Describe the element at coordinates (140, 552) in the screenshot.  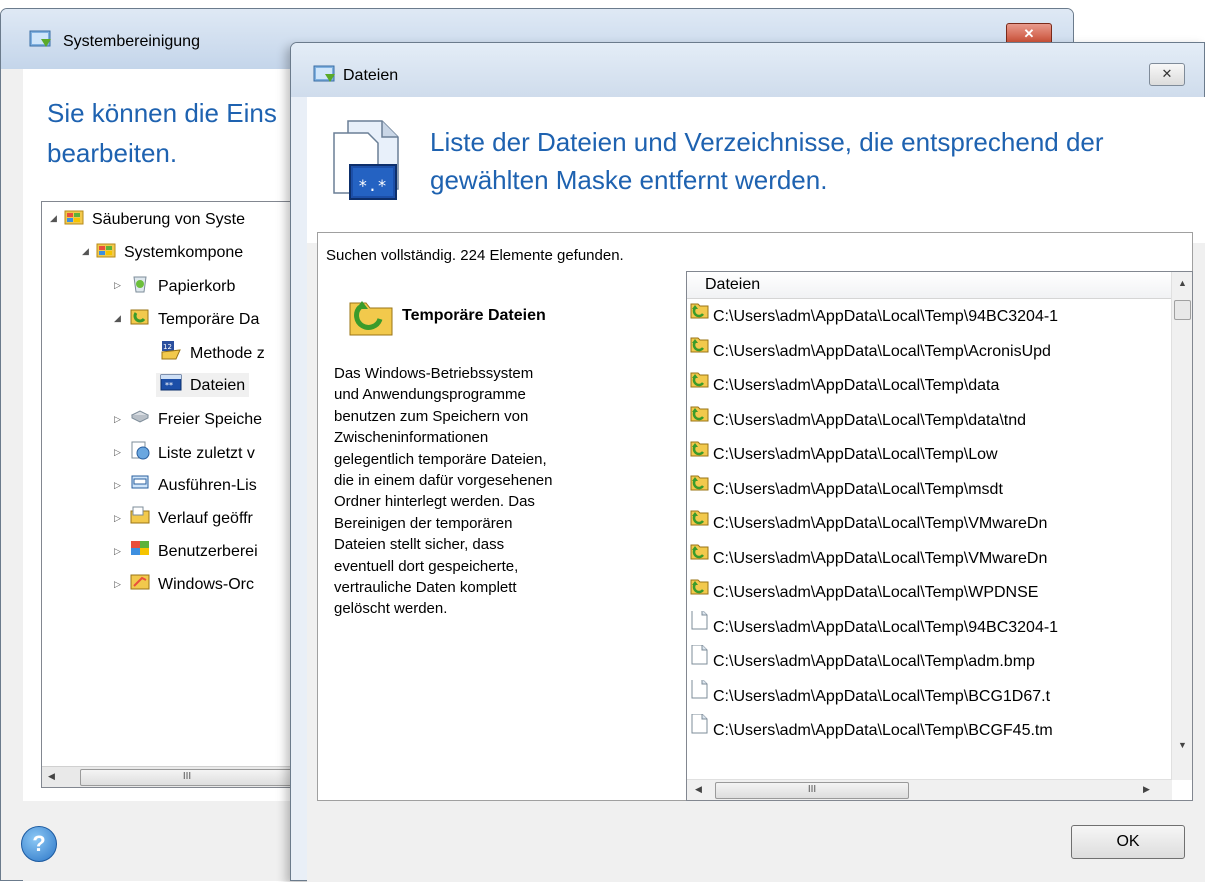
I see `user-area-icon` at that location.